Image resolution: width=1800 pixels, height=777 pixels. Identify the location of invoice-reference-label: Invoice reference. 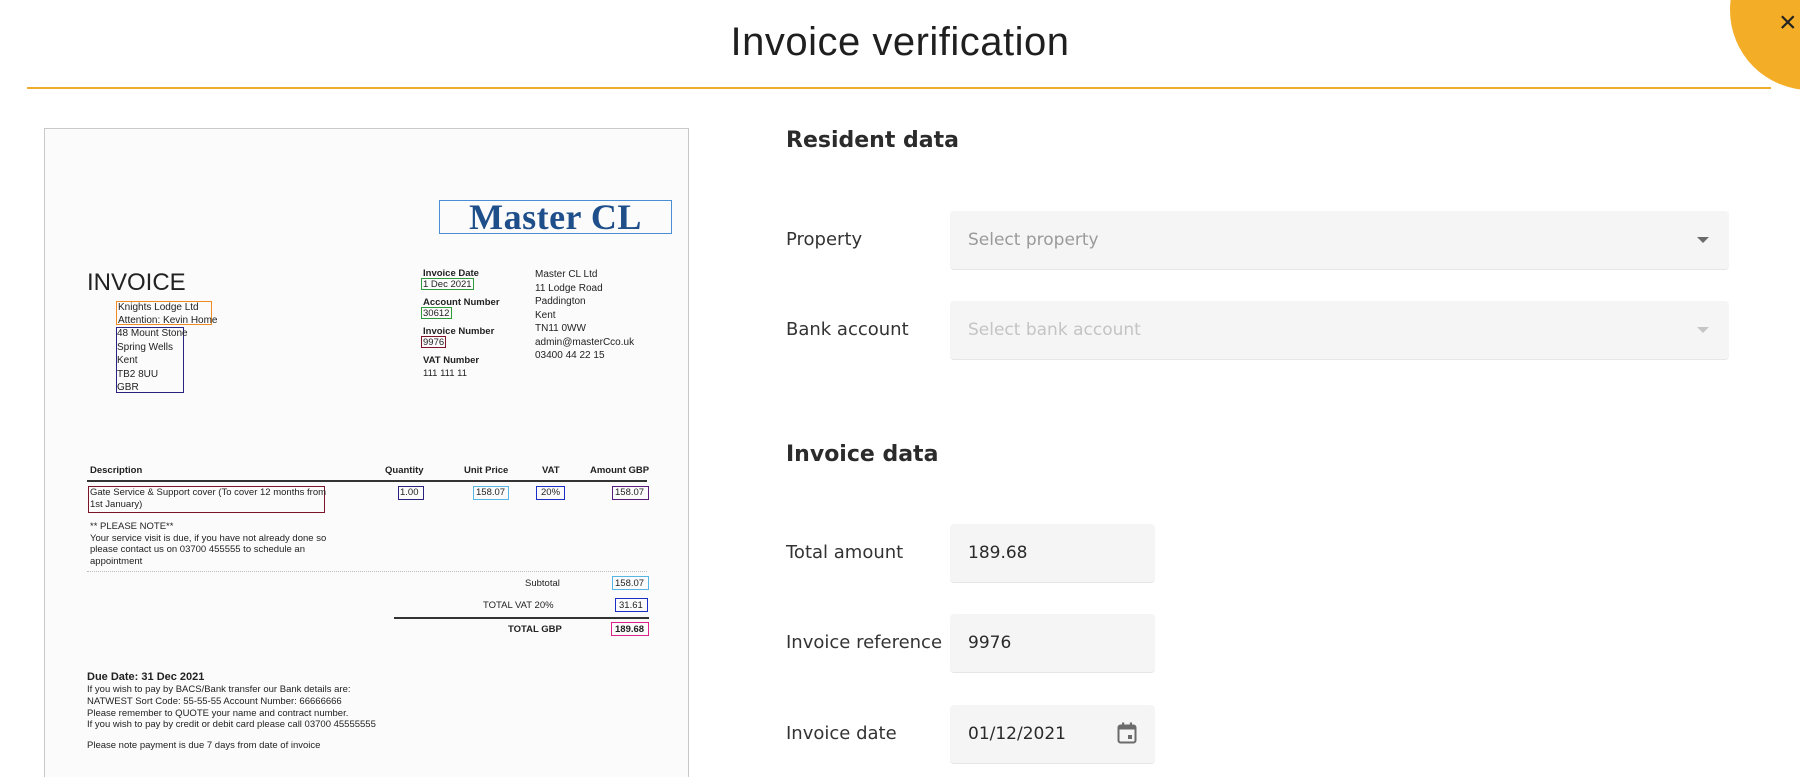
(864, 642).